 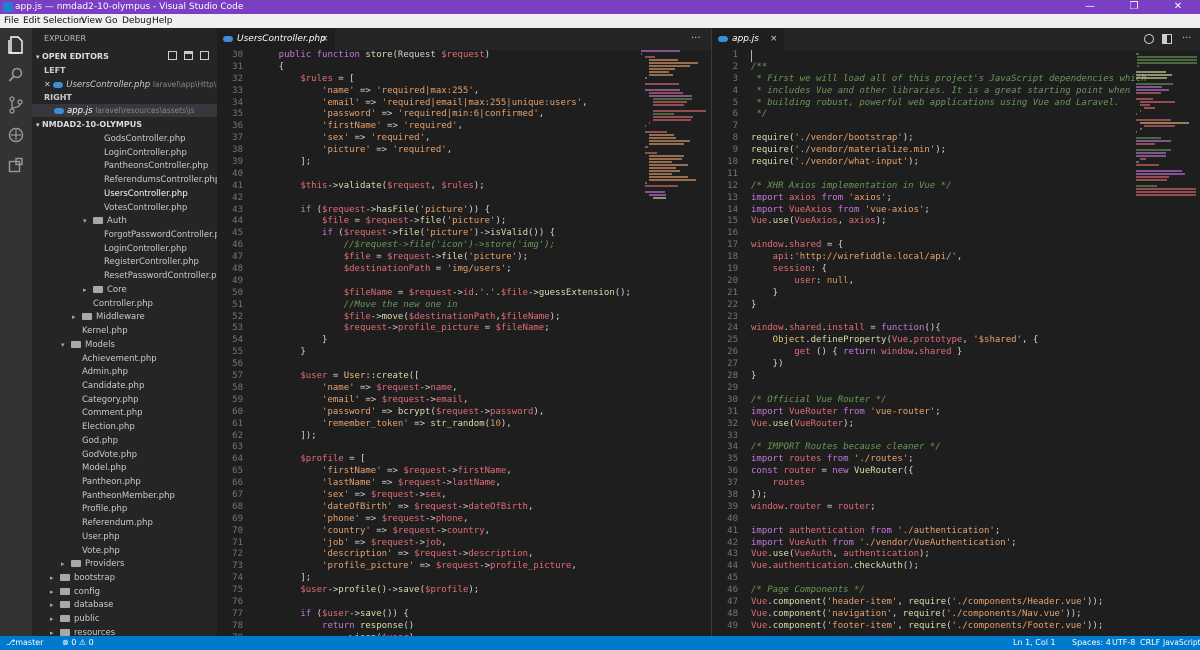 What do you see at coordinates (444, 306) in the screenshot?
I see `code-line: //Move the new one in` at bounding box center [444, 306].